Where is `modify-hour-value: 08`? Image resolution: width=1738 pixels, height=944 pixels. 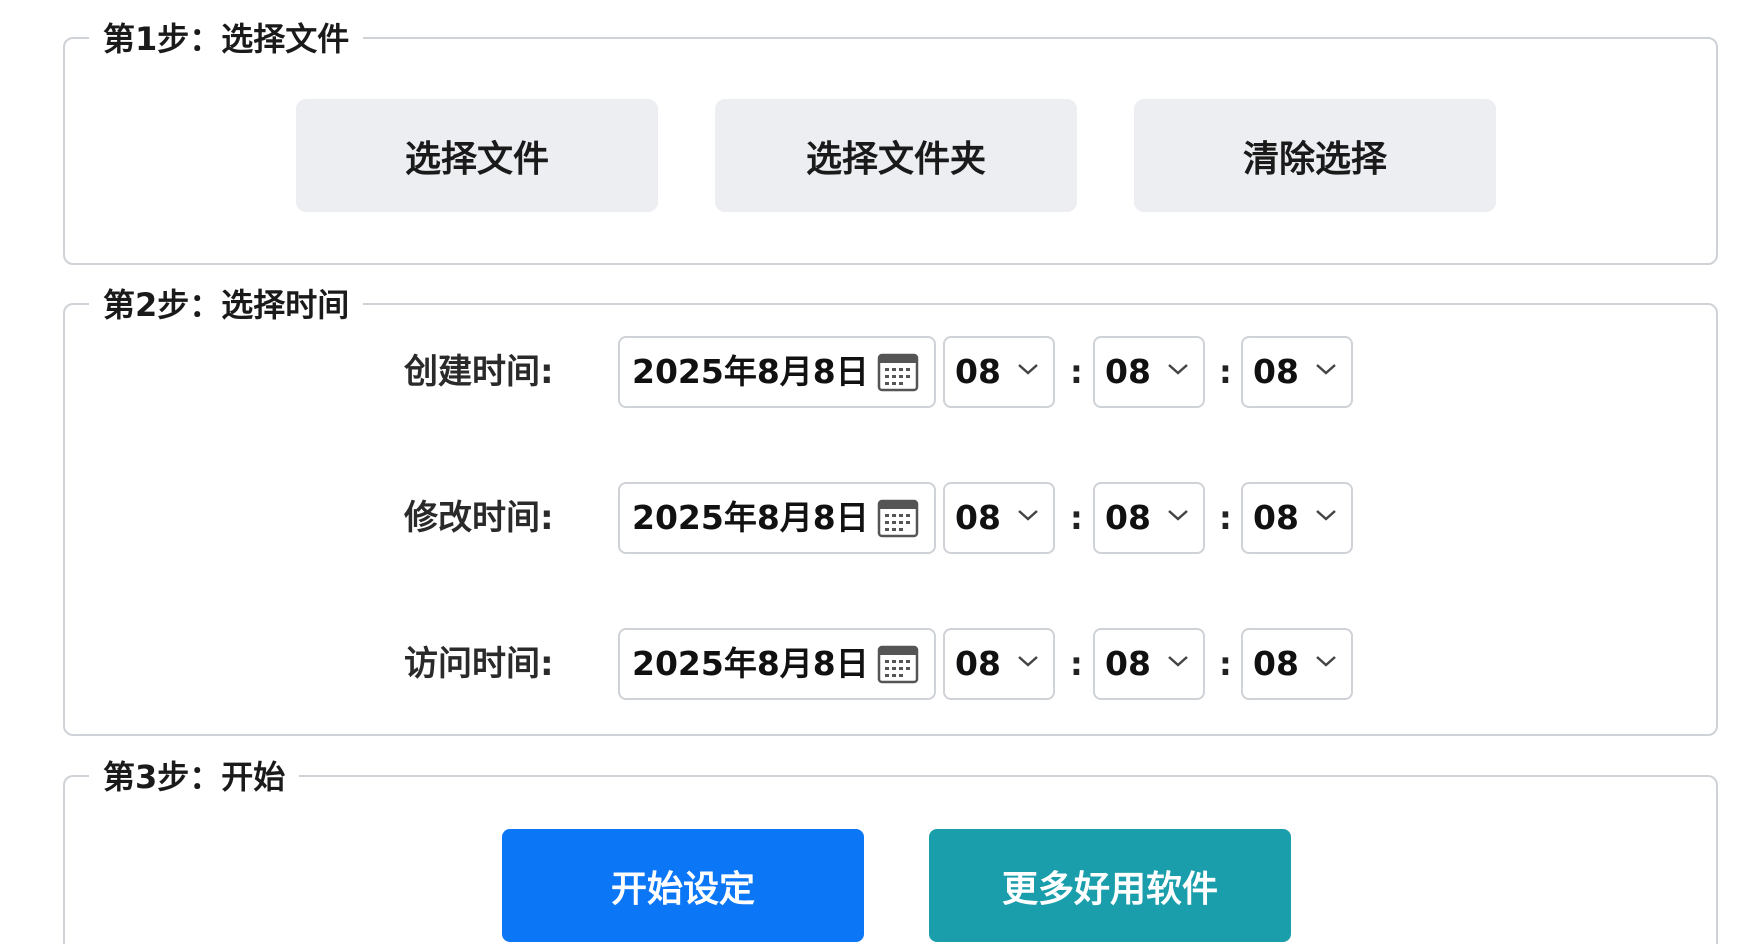 modify-hour-value: 08 is located at coordinates (978, 517).